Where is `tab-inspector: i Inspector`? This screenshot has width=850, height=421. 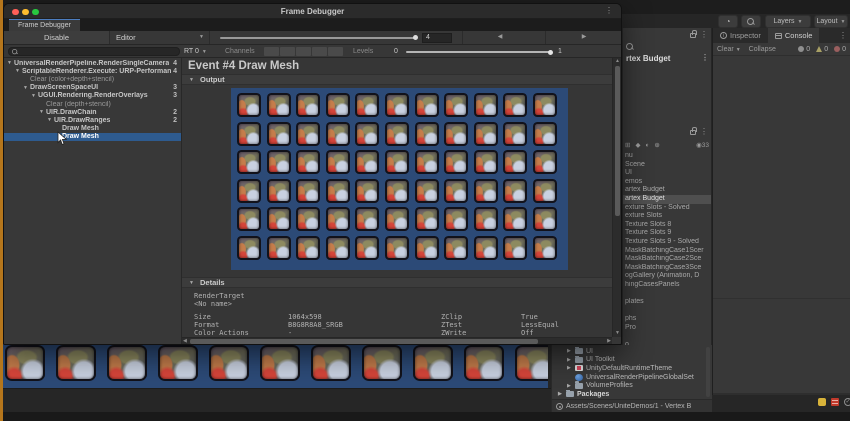 tab-inspector: i Inspector is located at coordinates (740, 35).